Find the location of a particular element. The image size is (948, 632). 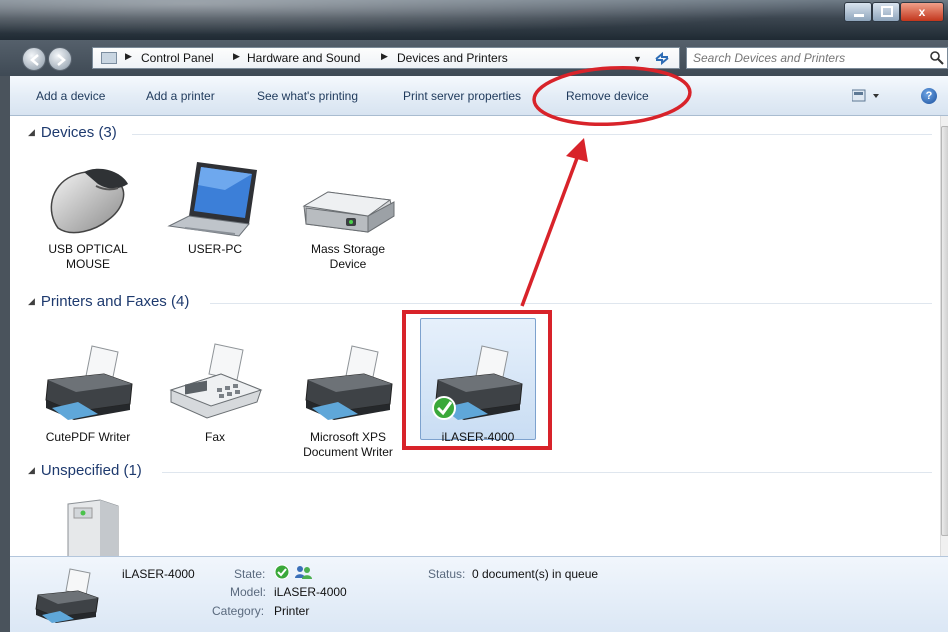

title-bar-glare is located at coordinates (474, 20).